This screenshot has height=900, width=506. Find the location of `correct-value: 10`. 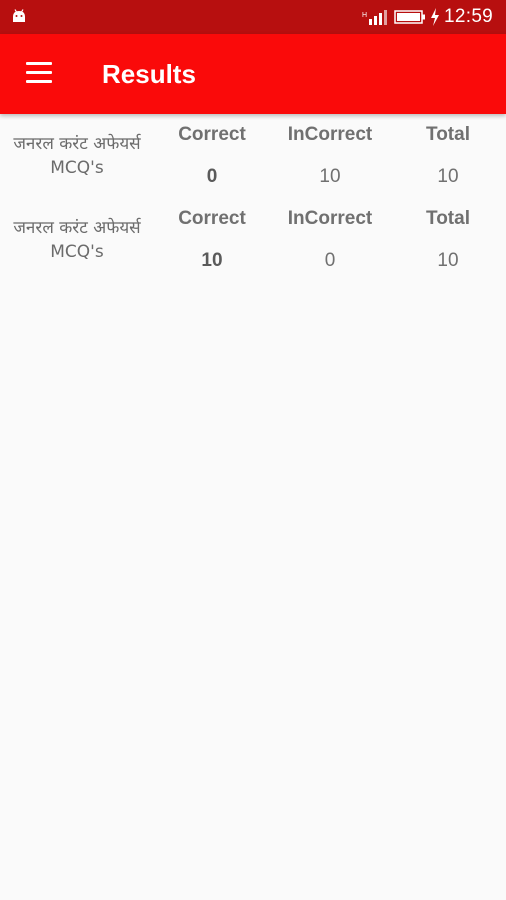

correct-value: 10 is located at coordinates (212, 260).